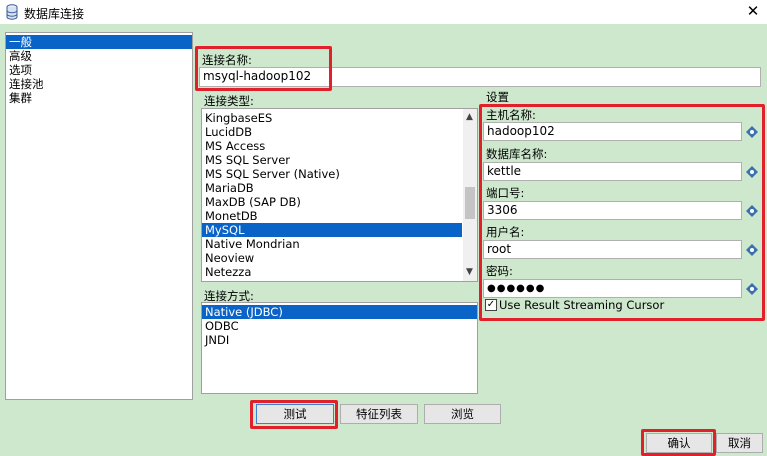 This screenshot has width=767, height=456. Describe the element at coordinates (505, 232) in the screenshot. I see `username-label: 用户名:` at that location.